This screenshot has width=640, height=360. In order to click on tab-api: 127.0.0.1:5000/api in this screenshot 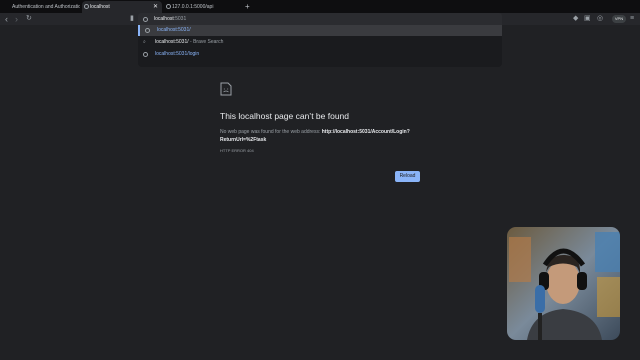, I will do `click(202, 7)`.